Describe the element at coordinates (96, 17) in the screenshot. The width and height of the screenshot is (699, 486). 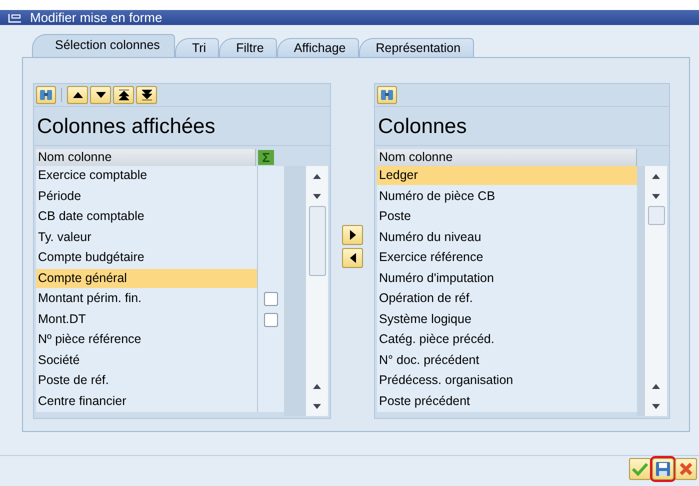
I see `window-title: Modifier mise en forme` at that location.